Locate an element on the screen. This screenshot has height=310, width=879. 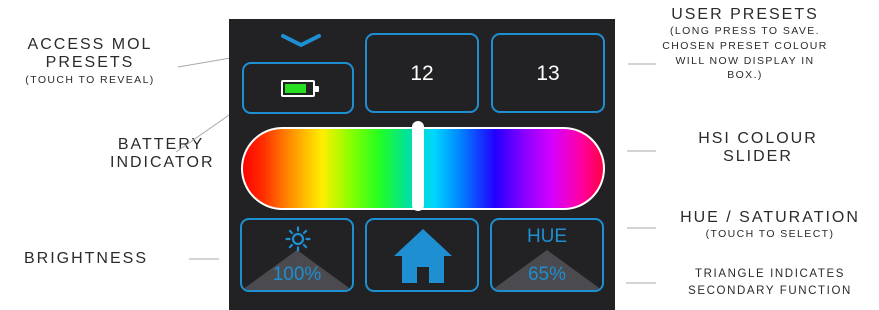
battery-fill is located at coordinates (295, 88).